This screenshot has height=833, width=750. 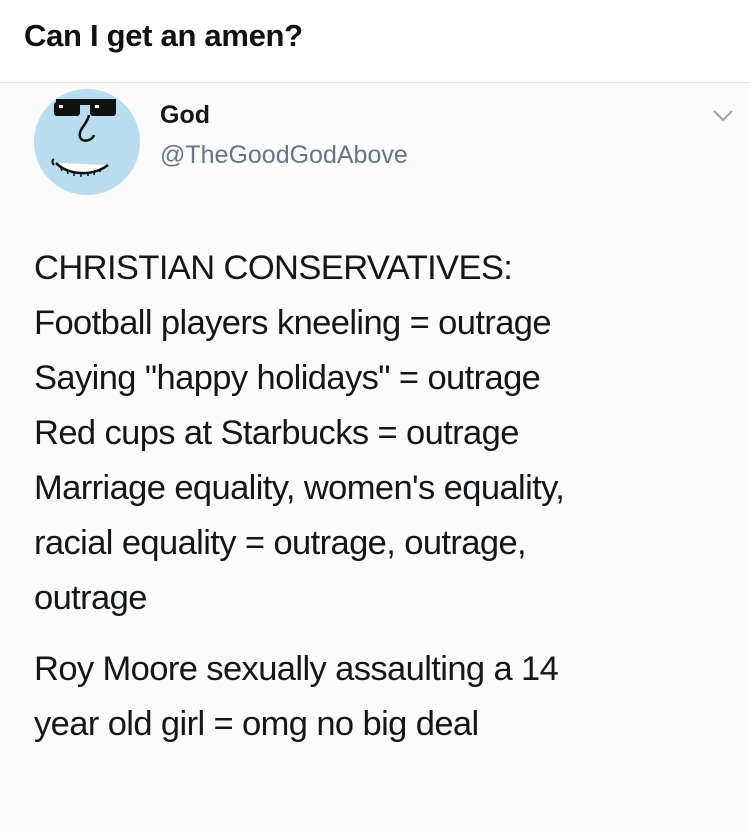 What do you see at coordinates (296, 669) in the screenshot?
I see `tweet-line: Roy Moore sexually assaulting a 14` at bounding box center [296, 669].